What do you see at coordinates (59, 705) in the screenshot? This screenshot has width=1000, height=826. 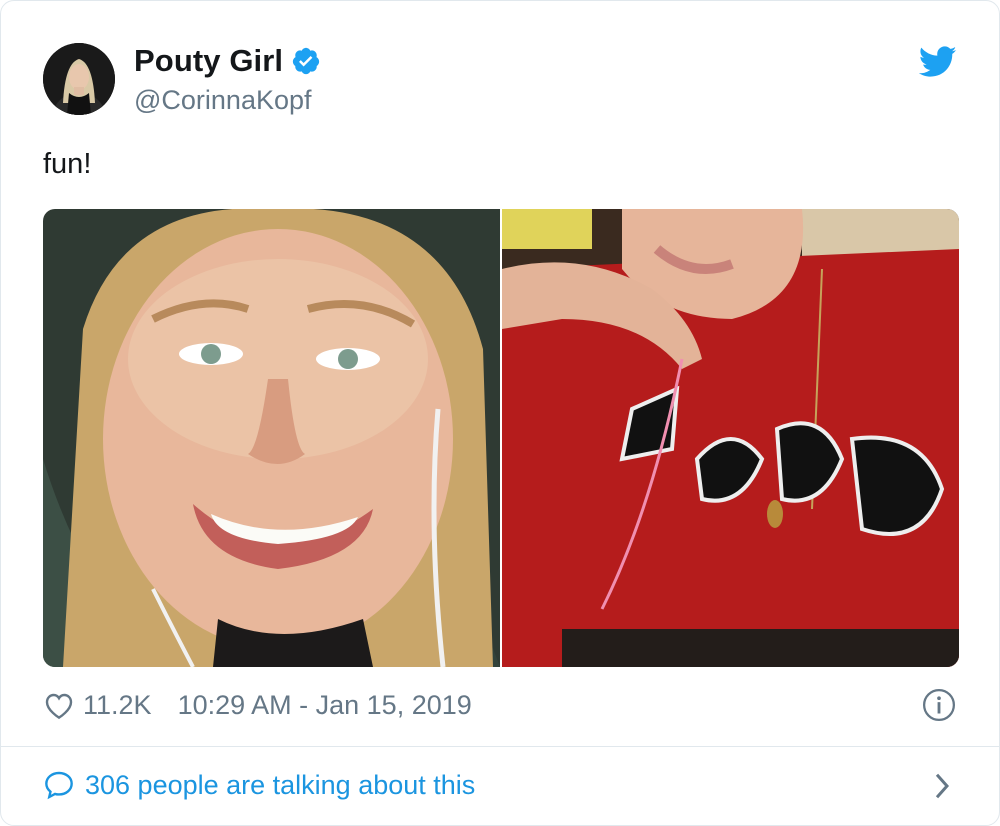 I see `heart-icon` at bounding box center [59, 705].